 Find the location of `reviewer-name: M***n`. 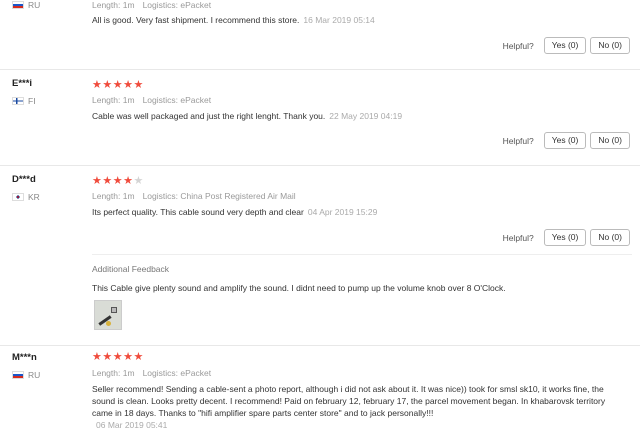

reviewer-name: M***n is located at coordinates (24, 357).